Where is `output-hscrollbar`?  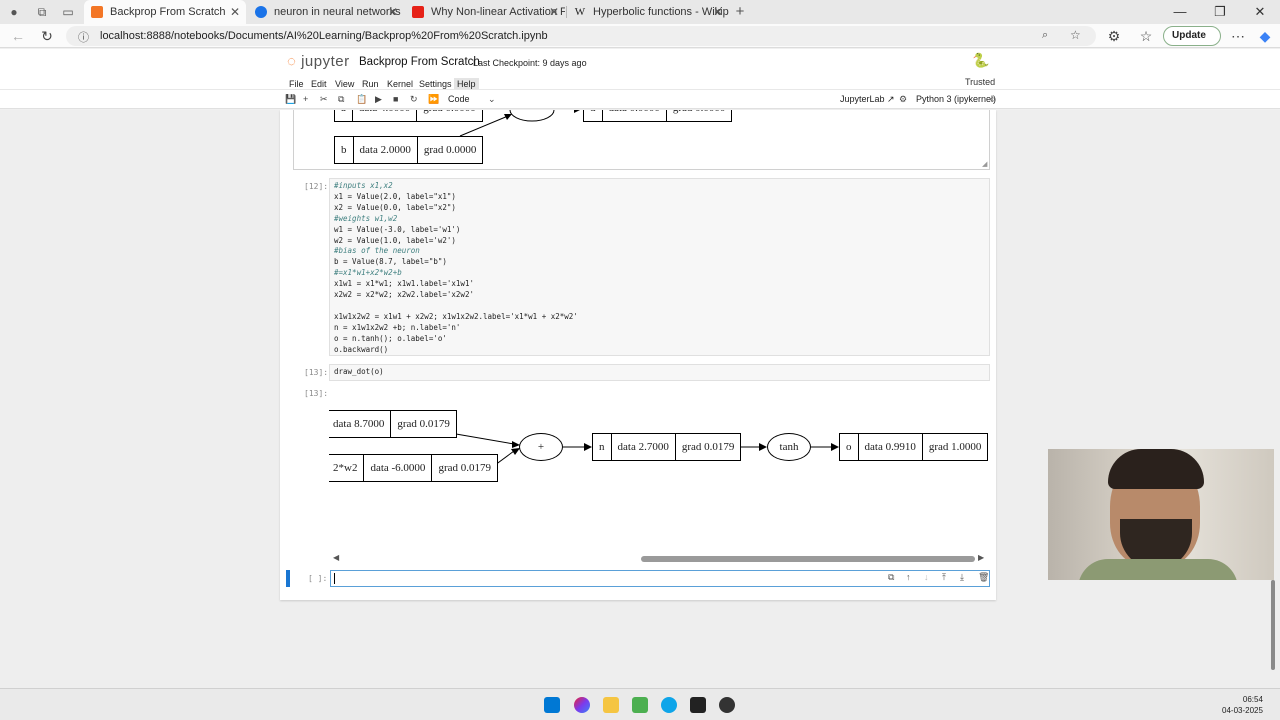
output-hscrollbar is located at coordinates (660, 559).